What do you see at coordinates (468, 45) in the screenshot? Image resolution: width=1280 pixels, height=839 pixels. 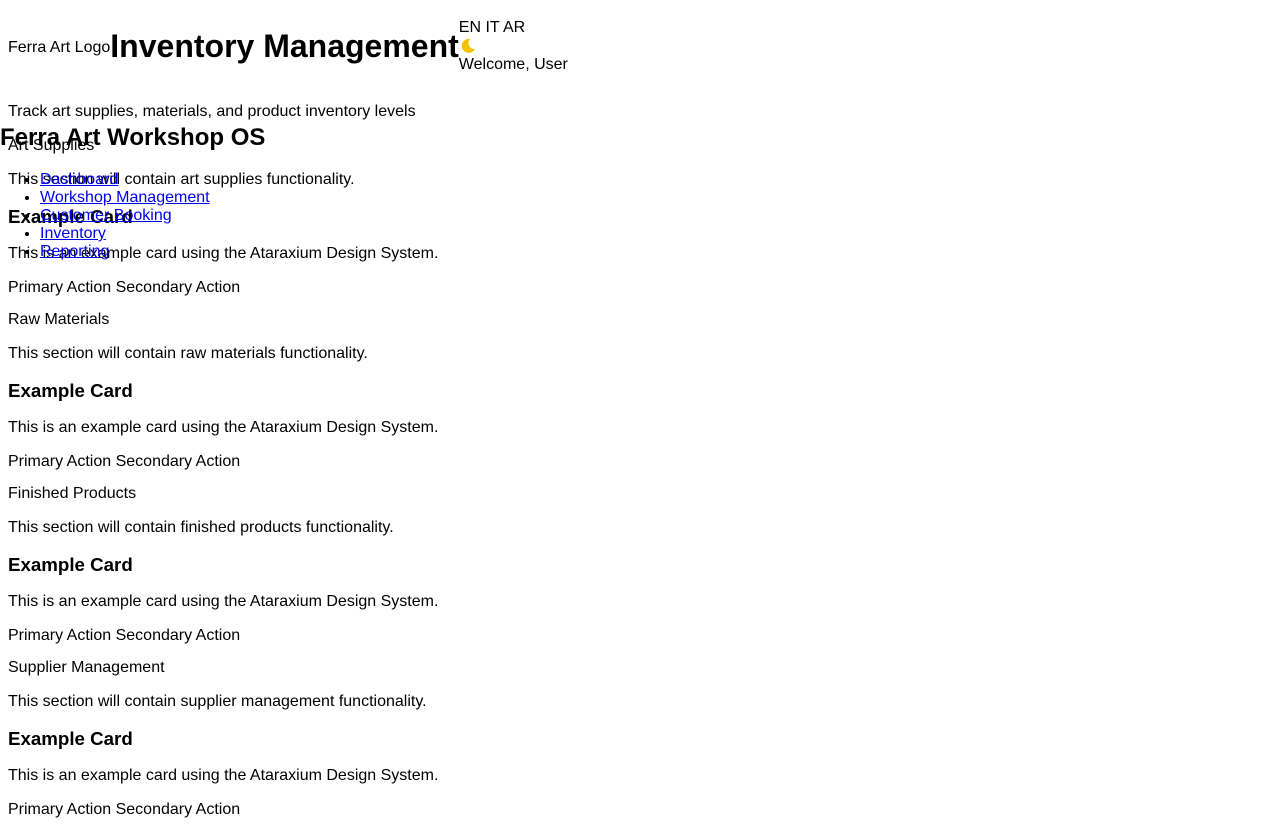 I see `moon-icon-graphic` at bounding box center [468, 45].